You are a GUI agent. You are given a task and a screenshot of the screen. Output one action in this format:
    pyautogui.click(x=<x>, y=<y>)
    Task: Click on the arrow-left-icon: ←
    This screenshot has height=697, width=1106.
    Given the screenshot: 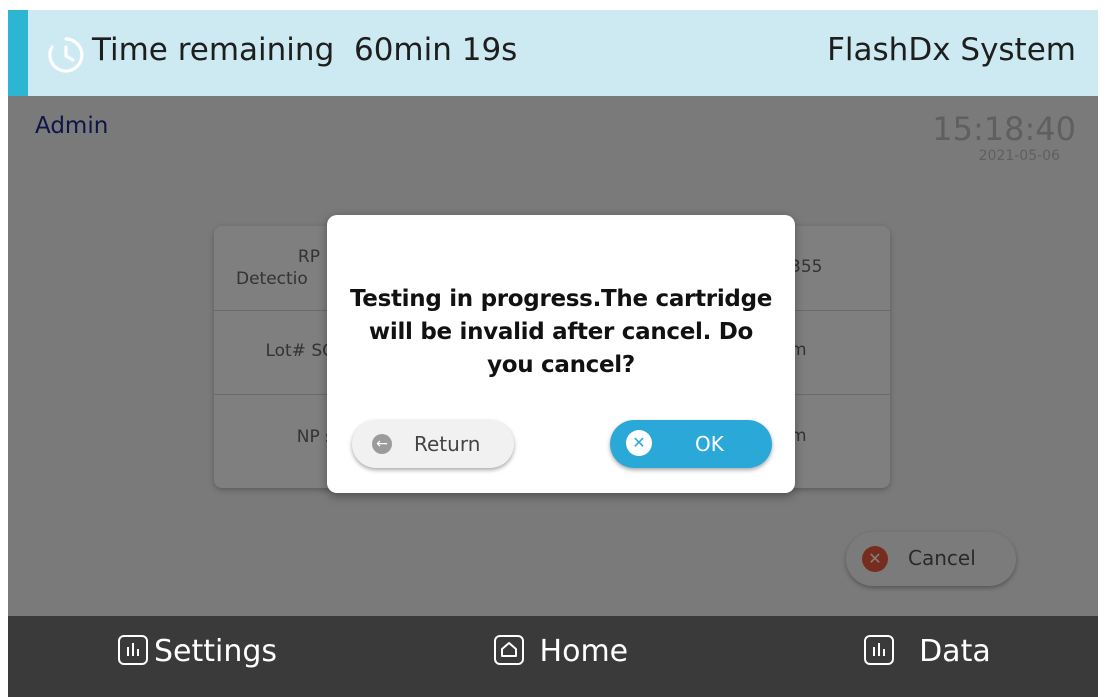 What is the action you would take?
    pyautogui.click(x=382, y=444)
    